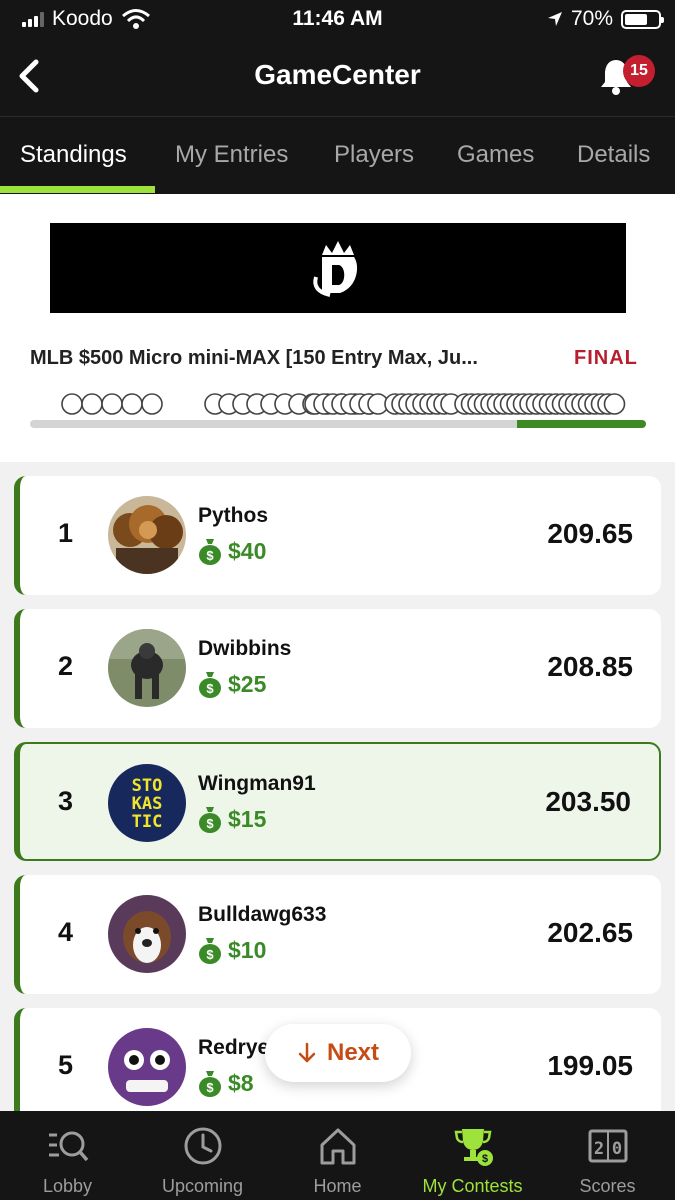 This screenshot has width=675, height=1200. What do you see at coordinates (606, 358) in the screenshot?
I see `contest-status: FINAL` at bounding box center [606, 358].